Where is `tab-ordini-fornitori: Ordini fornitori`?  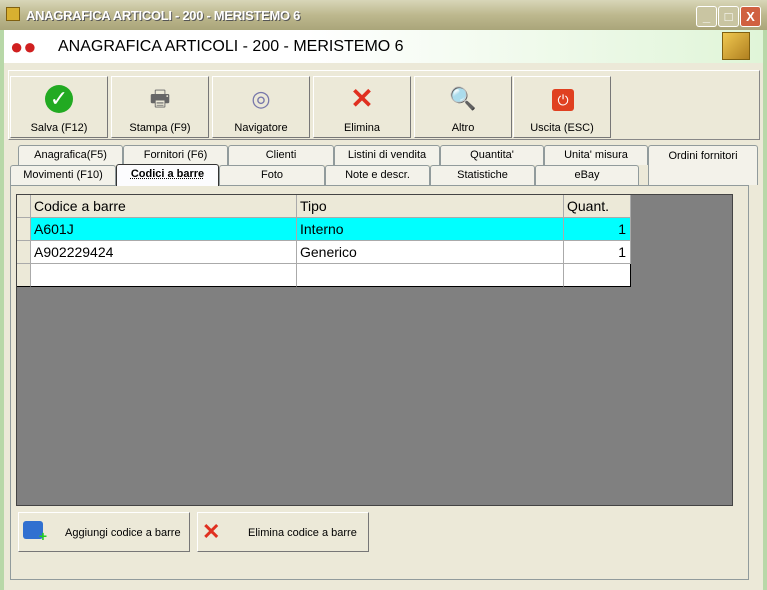 tab-ordini-fornitori: Ordini fornitori is located at coordinates (703, 165).